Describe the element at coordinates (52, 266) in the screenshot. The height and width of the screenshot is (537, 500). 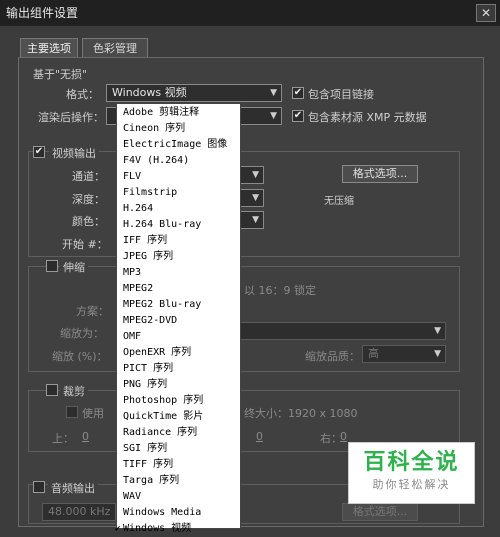
I see `stretch-checkbox` at that location.